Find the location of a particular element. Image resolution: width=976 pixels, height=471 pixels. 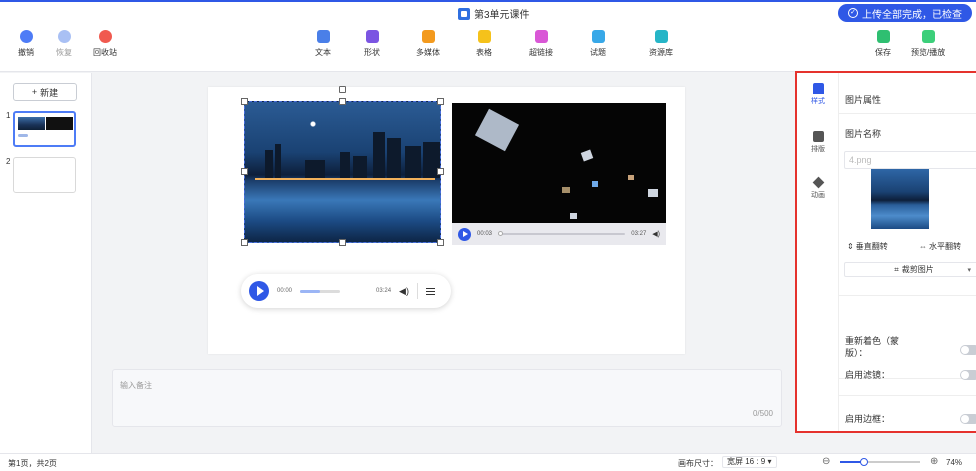

chevron-down-icon: ▾ is located at coordinates (969, 270).